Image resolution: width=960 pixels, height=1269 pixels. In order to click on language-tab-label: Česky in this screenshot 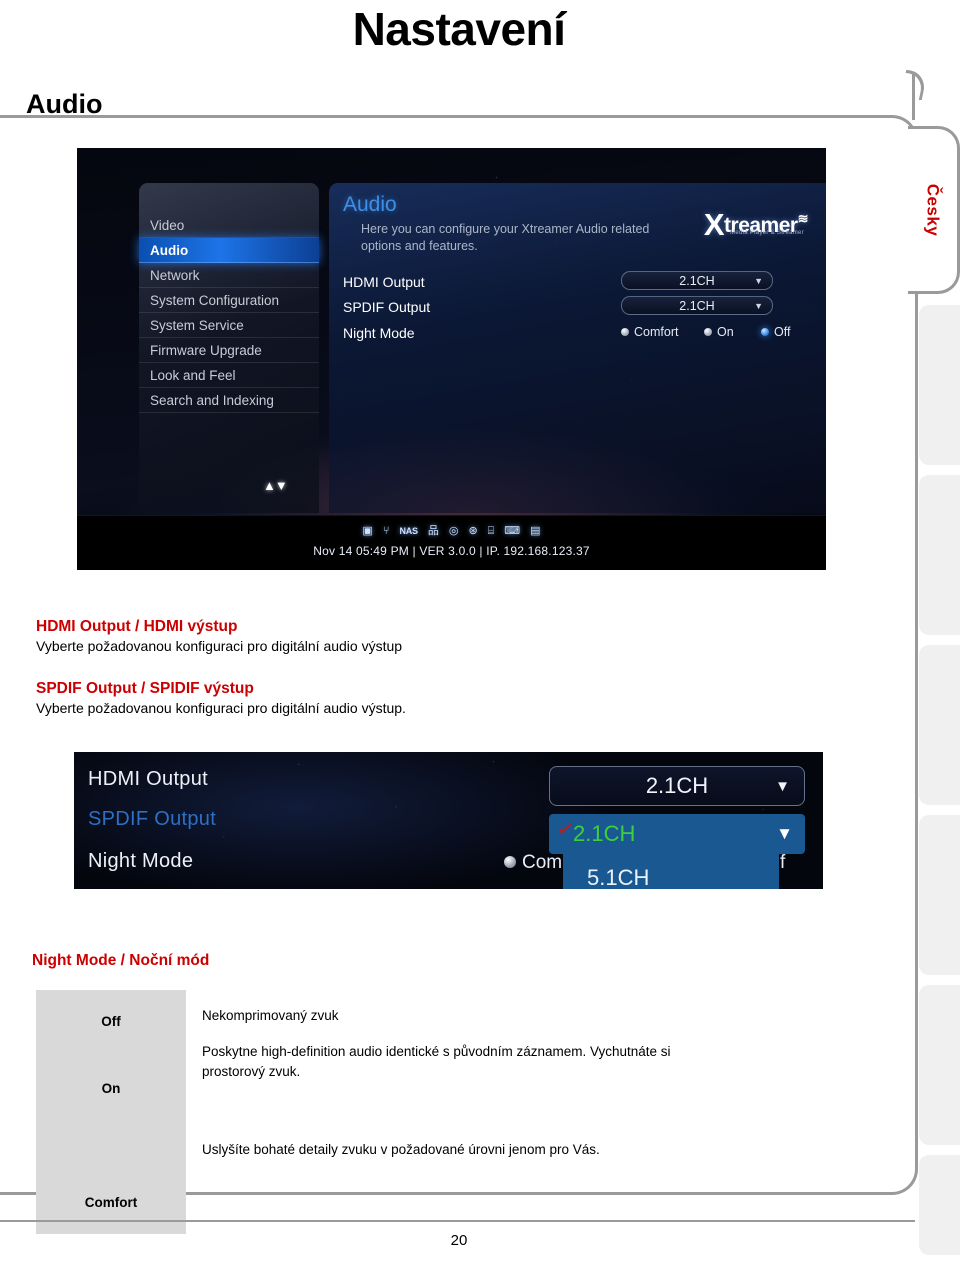, I will do `click(933, 210)`.